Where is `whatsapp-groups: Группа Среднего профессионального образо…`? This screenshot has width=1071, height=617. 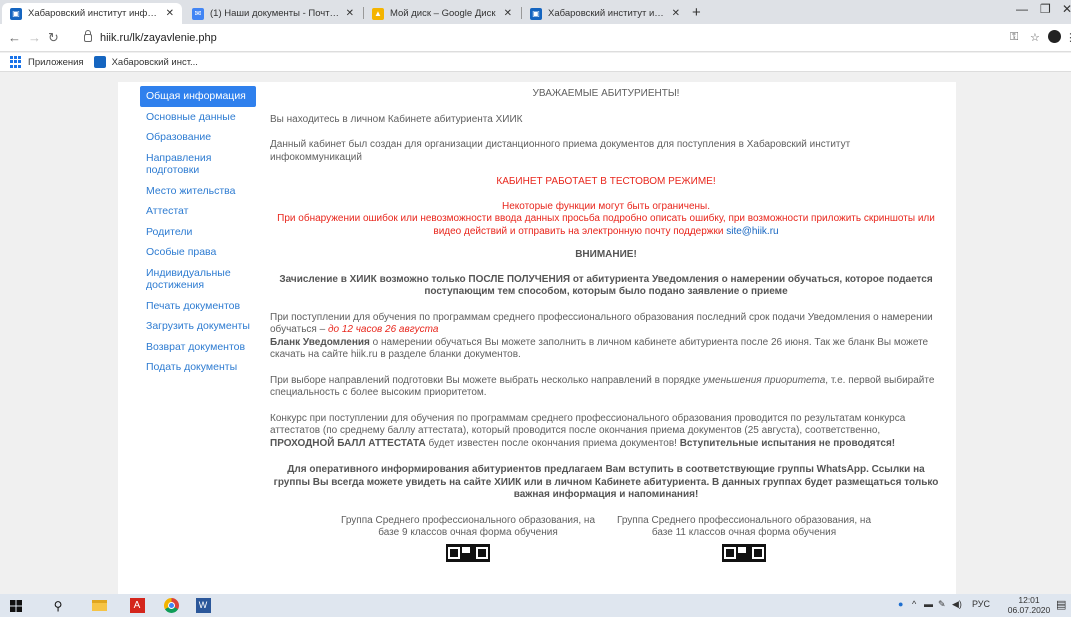 whatsapp-groups: Группа Среднего профессионального образо… is located at coordinates (606, 538).